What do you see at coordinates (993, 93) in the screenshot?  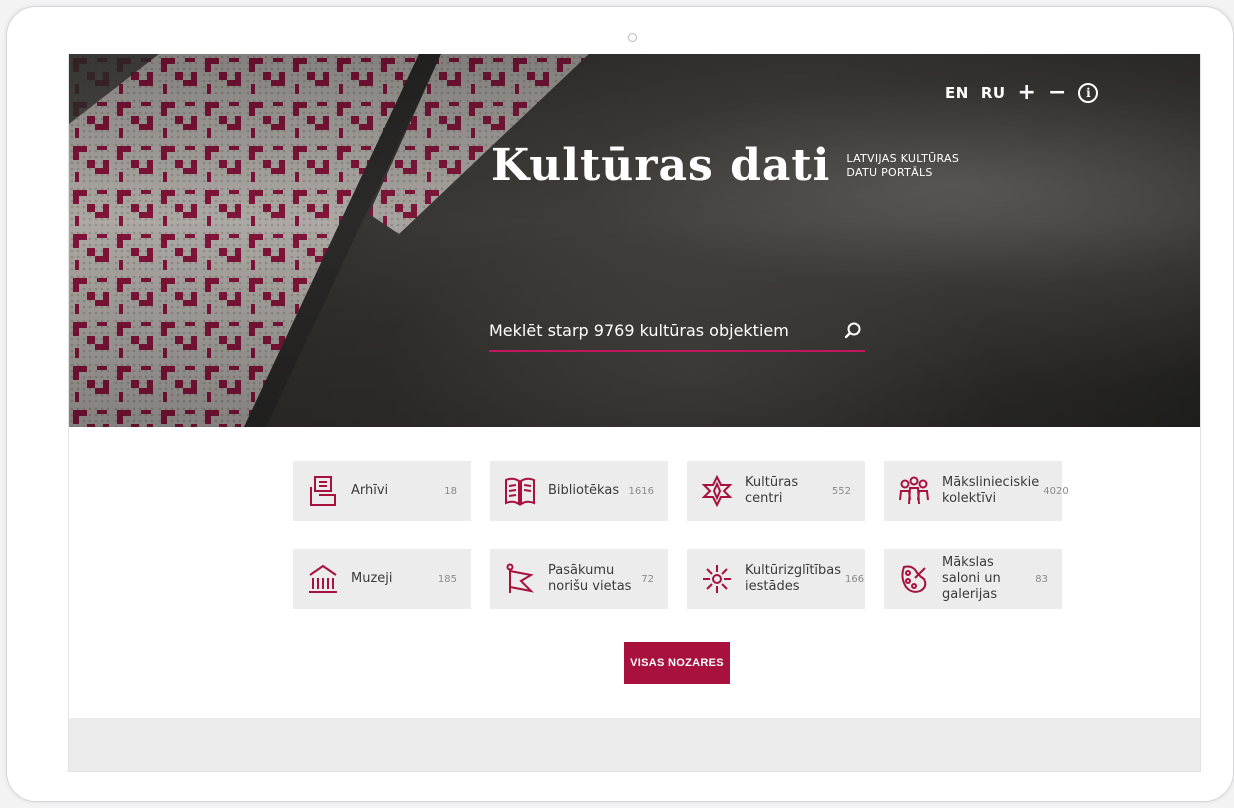 I see `lang-ru-link: RU` at bounding box center [993, 93].